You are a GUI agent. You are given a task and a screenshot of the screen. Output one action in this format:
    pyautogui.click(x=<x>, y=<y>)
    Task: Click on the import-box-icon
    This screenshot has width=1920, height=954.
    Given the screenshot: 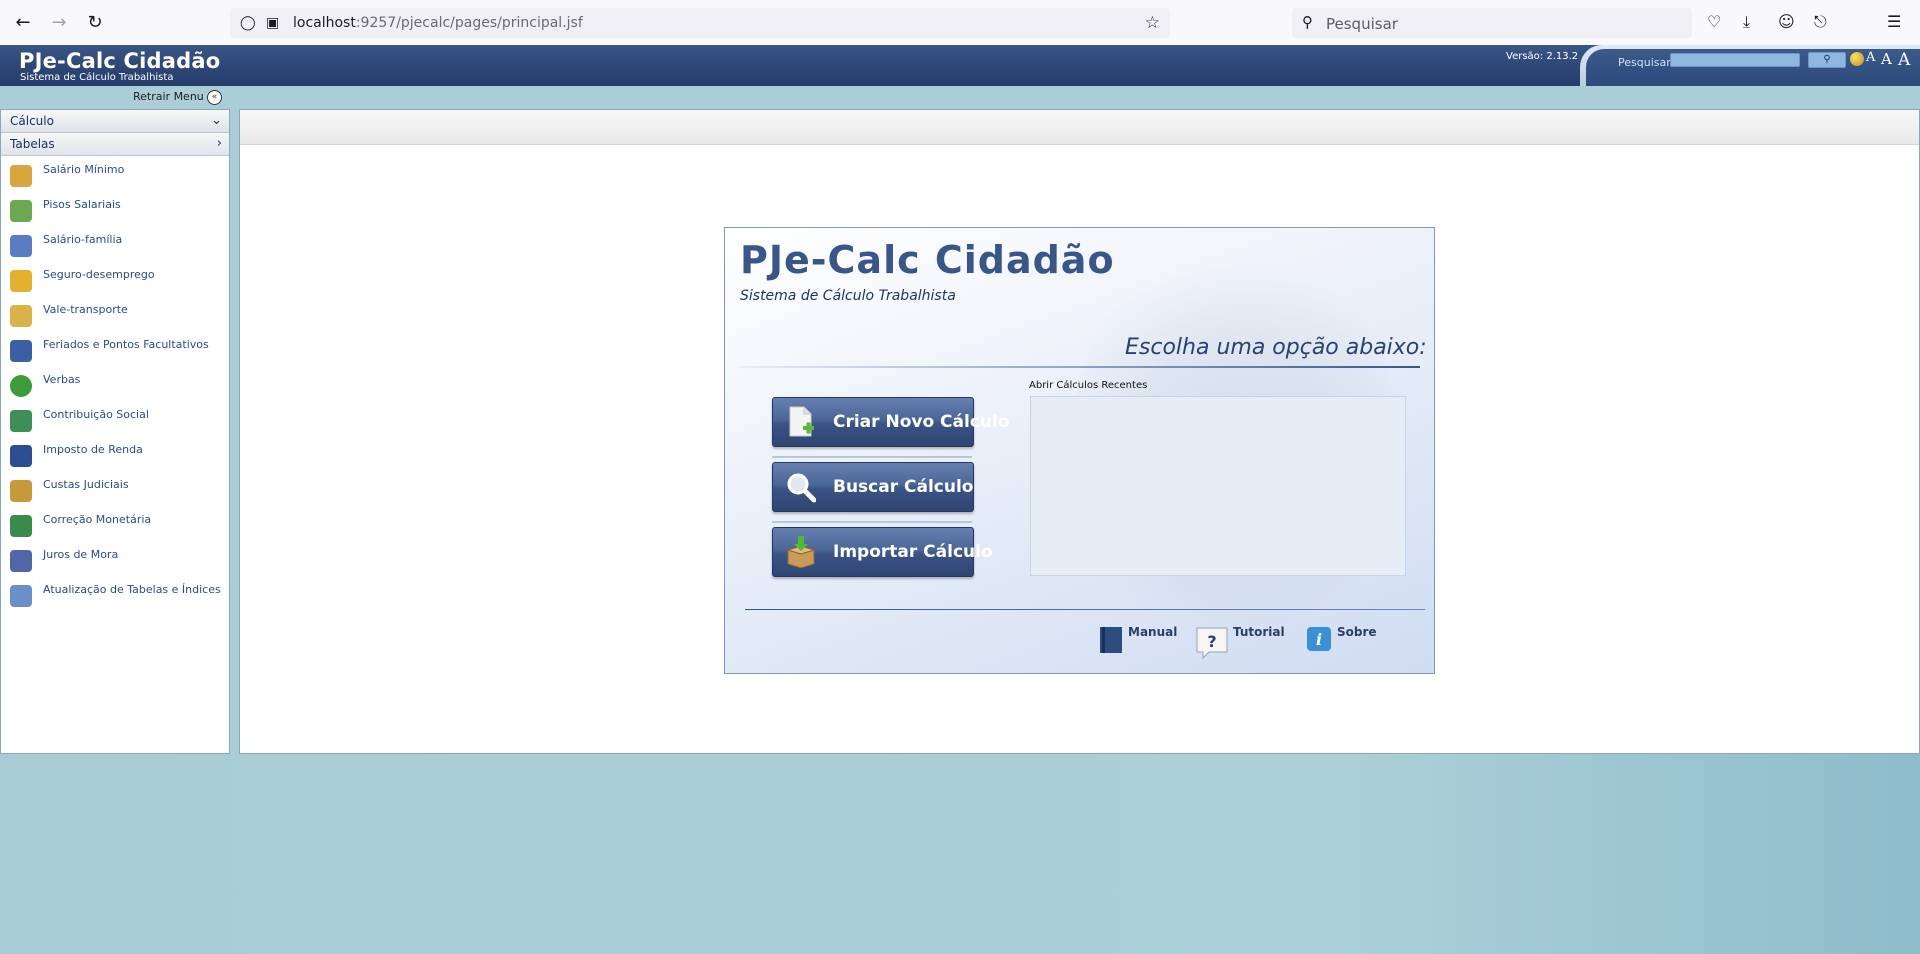 What is the action you would take?
    pyautogui.click(x=801, y=552)
    